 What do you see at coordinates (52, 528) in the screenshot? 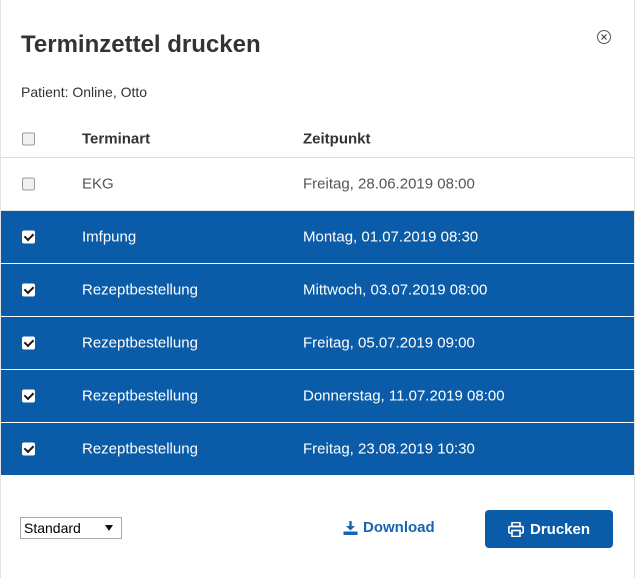
I see `format-select-value: Standard` at bounding box center [52, 528].